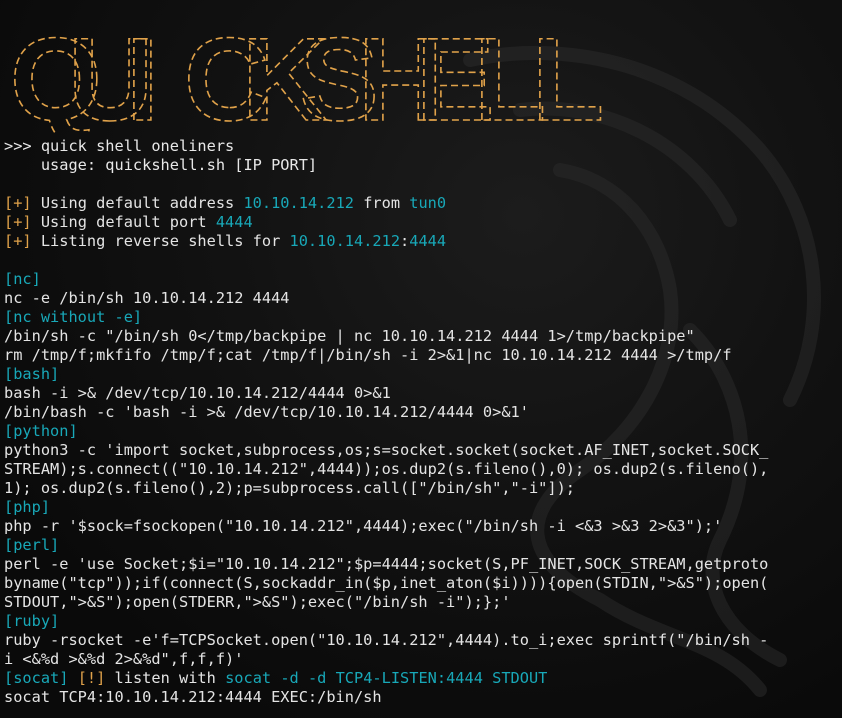 The image size is (842, 718). What do you see at coordinates (119, 146) in the screenshot?
I see `intro-title: >>> quick shell oneliners` at bounding box center [119, 146].